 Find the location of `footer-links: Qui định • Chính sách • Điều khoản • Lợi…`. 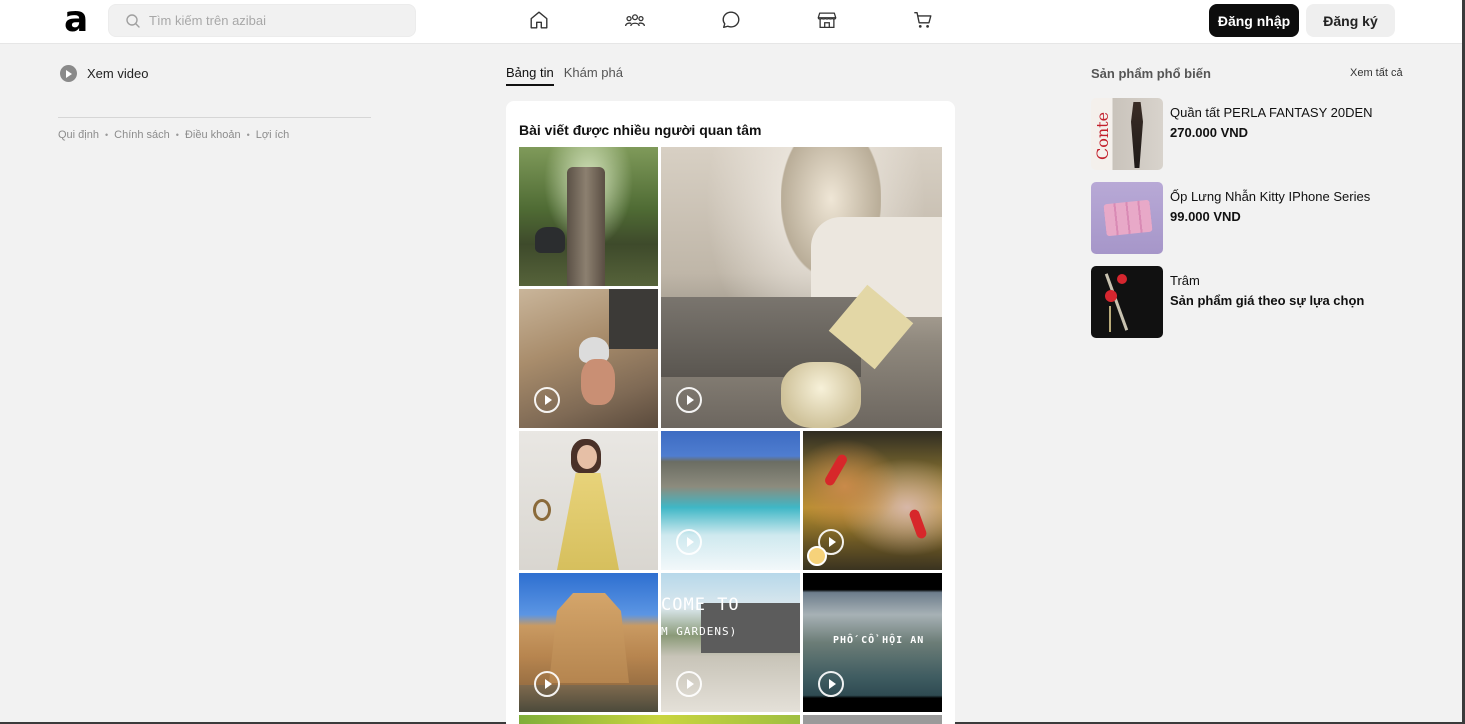

footer-links: Qui định • Chính sách • Điều khoản • Lợi… is located at coordinates (173, 135).